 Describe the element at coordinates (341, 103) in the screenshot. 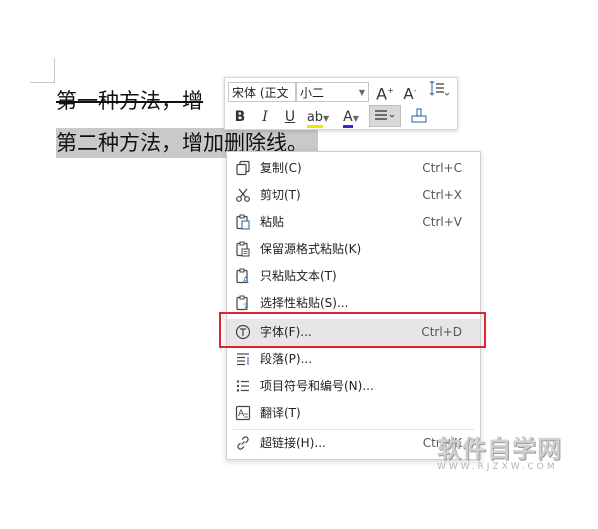

I see `mini-format-toolbar: 宋体 (正文 小二 ▼ A+ A- B I U ab▼ A▼` at that location.